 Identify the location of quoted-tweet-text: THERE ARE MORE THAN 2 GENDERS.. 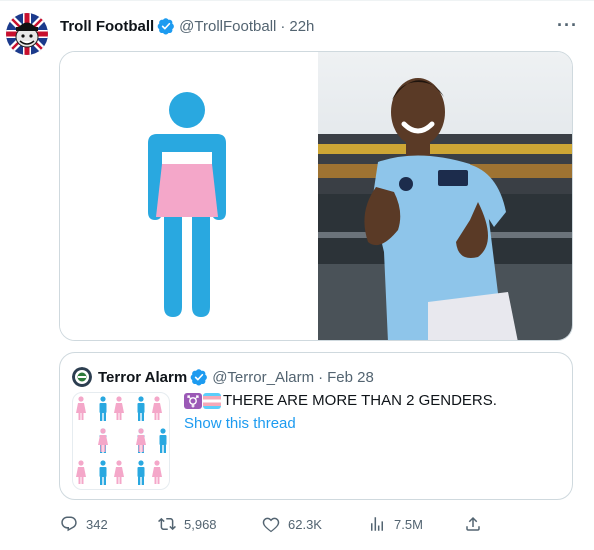
(340, 400).